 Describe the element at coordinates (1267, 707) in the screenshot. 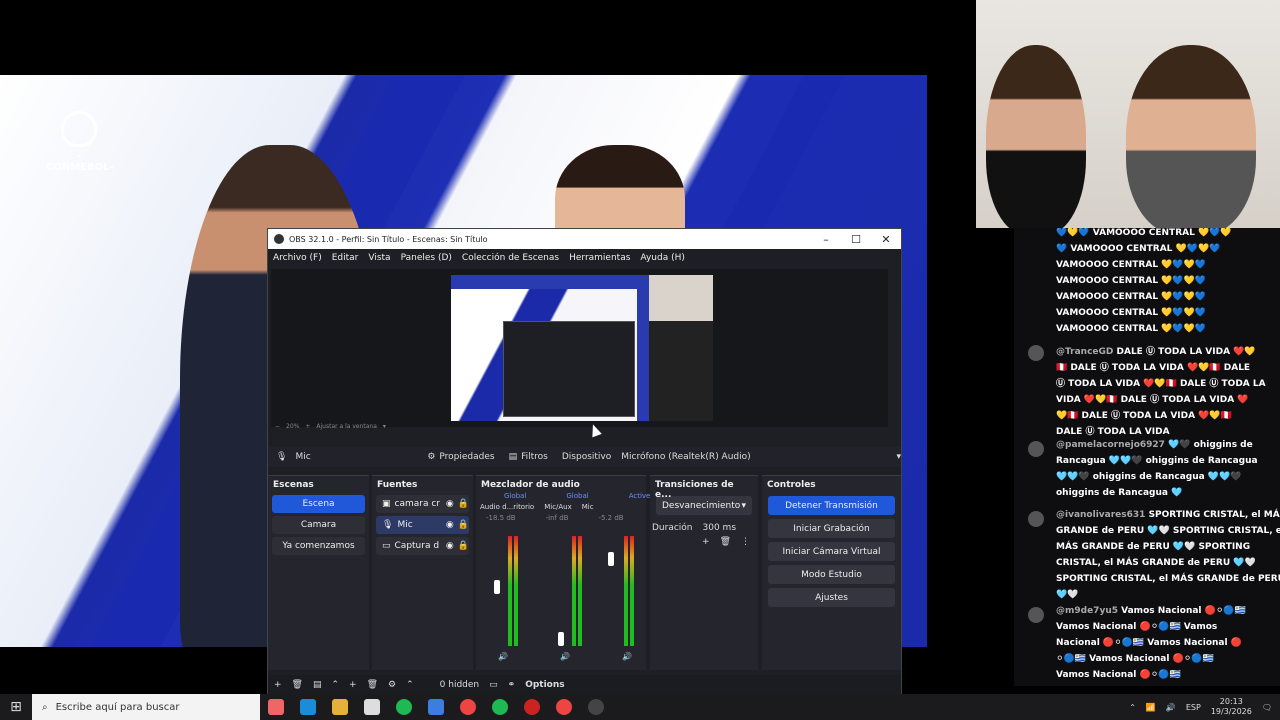

I see `notification-icon: 🗨` at that location.